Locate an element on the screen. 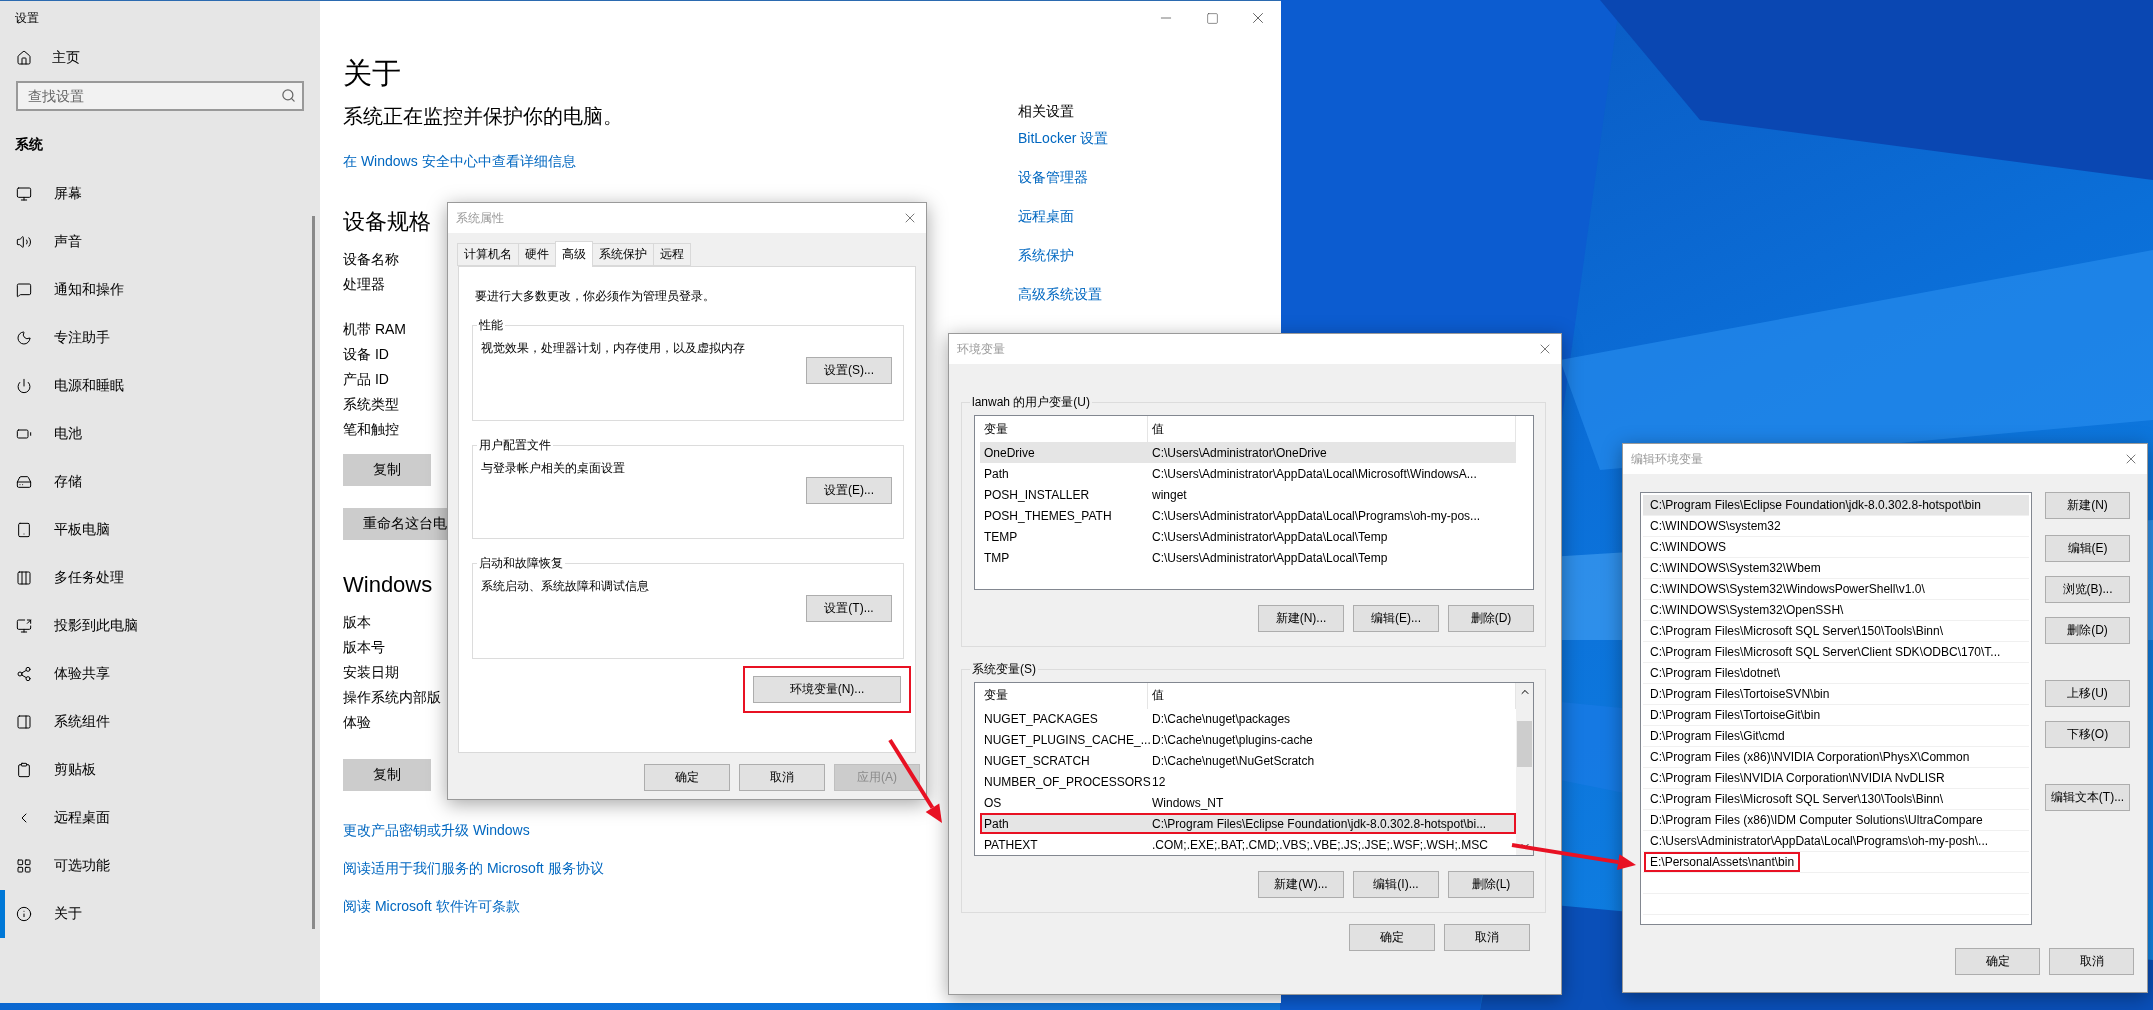 The image size is (2153, 1010). table-button: 删除(L) is located at coordinates (1491, 884).